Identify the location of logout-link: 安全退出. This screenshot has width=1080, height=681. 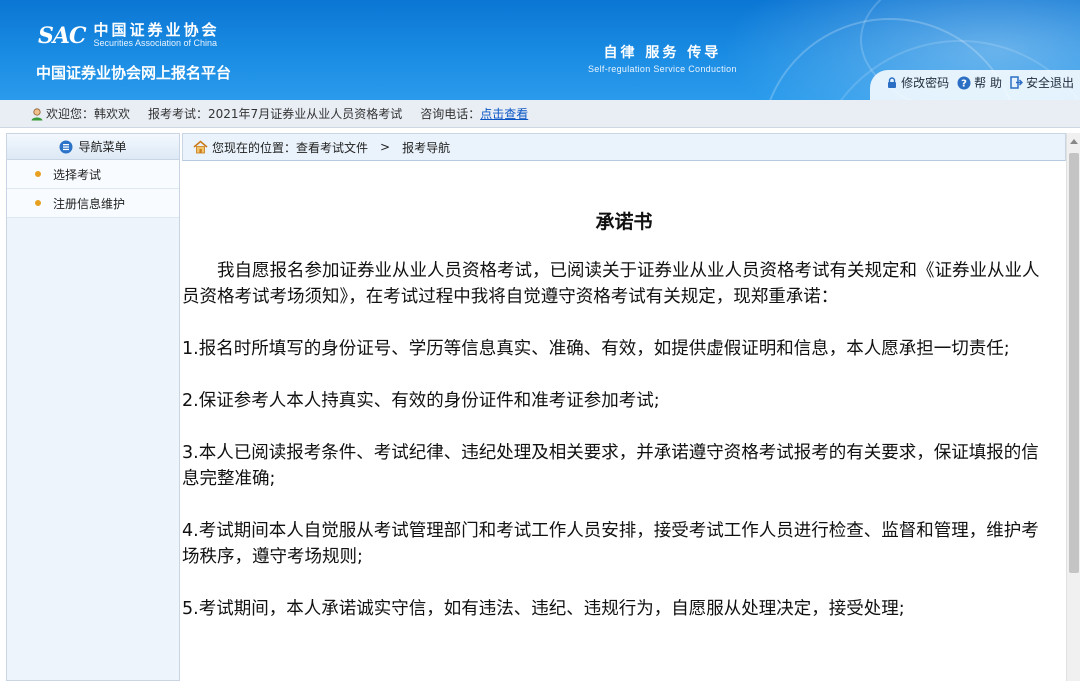
(1042, 82).